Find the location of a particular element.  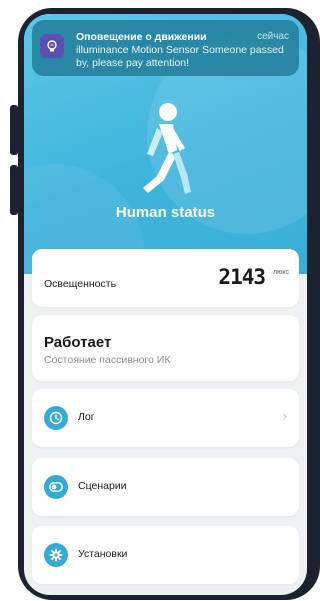

gear-icon is located at coordinates (56, 555).